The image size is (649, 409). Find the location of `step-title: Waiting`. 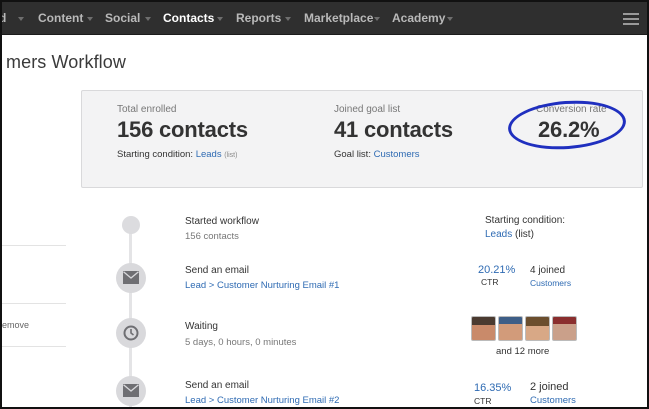

step-title: Waiting is located at coordinates (201, 326).